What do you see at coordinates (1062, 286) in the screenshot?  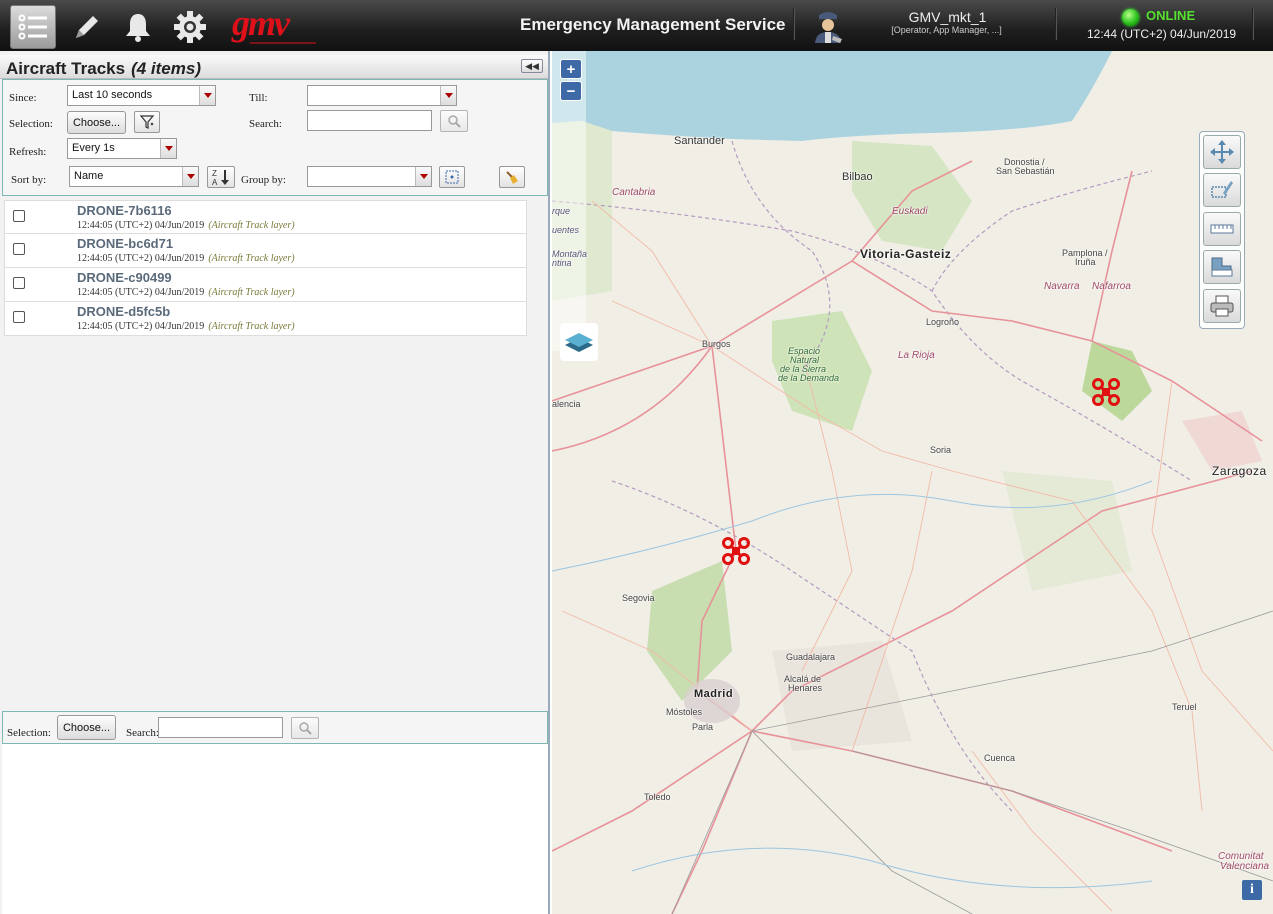 I see `map-label: Navarra` at bounding box center [1062, 286].